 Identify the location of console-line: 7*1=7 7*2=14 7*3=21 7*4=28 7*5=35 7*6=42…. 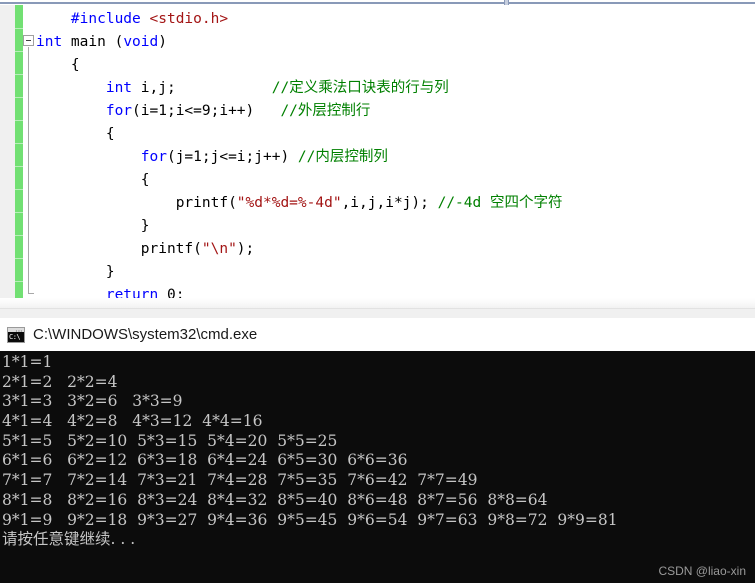
(245, 480).